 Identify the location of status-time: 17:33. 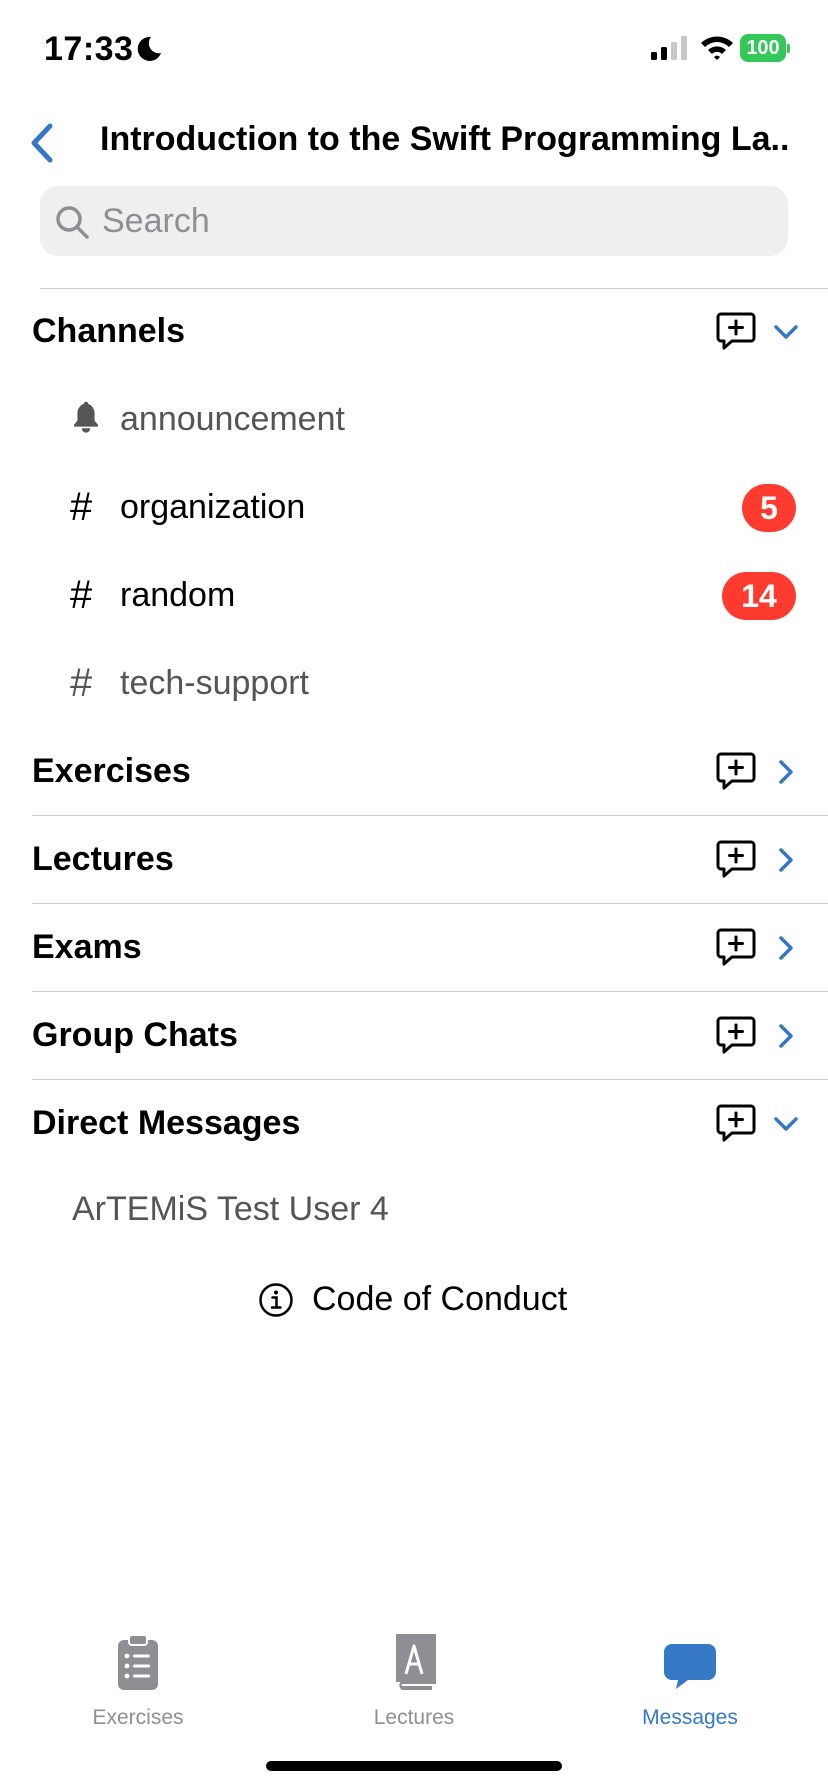
(89, 49).